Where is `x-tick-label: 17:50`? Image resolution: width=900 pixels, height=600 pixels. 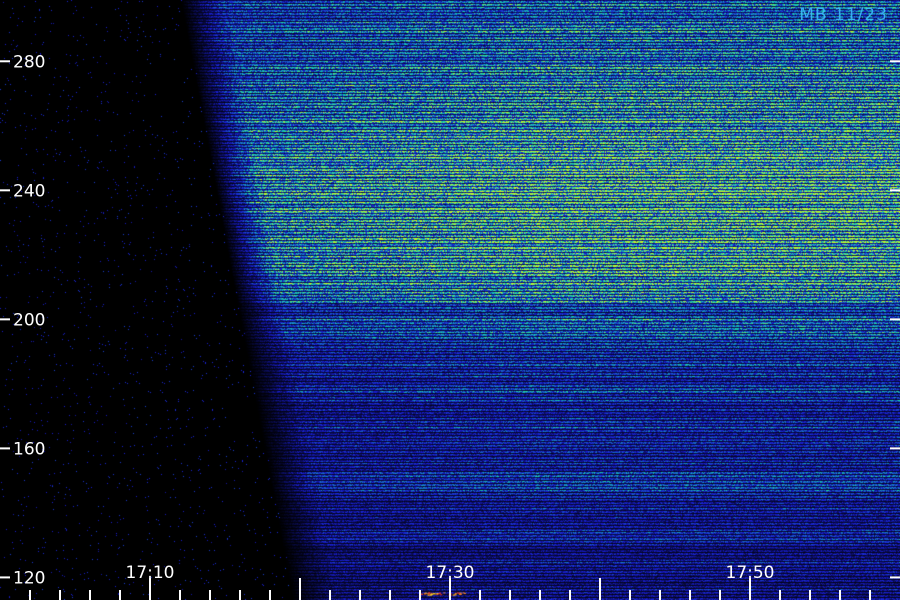
x-tick-label: 17:50 is located at coordinates (750, 573).